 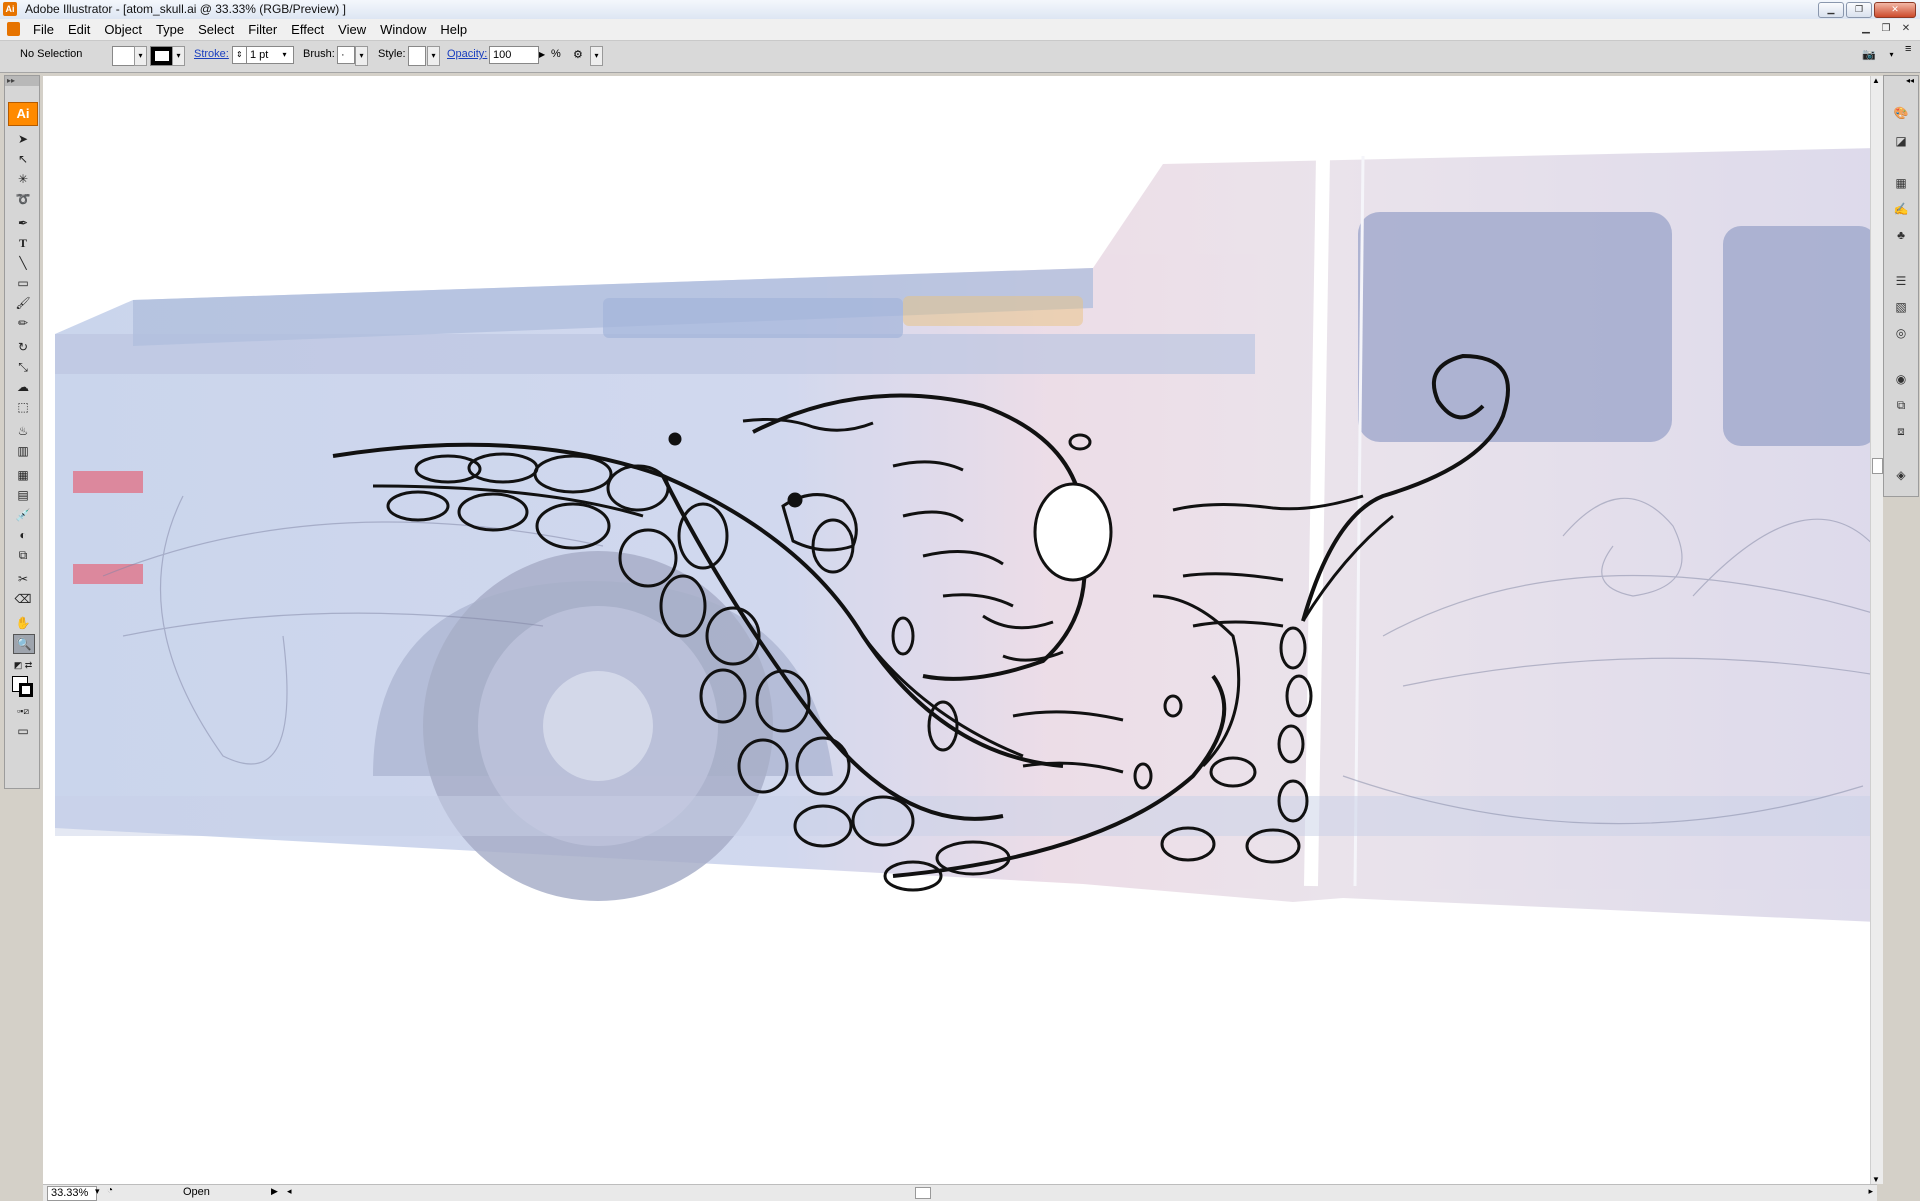 I want to click on horizontal-scroll-thumb, so click(x=923, y=1193).